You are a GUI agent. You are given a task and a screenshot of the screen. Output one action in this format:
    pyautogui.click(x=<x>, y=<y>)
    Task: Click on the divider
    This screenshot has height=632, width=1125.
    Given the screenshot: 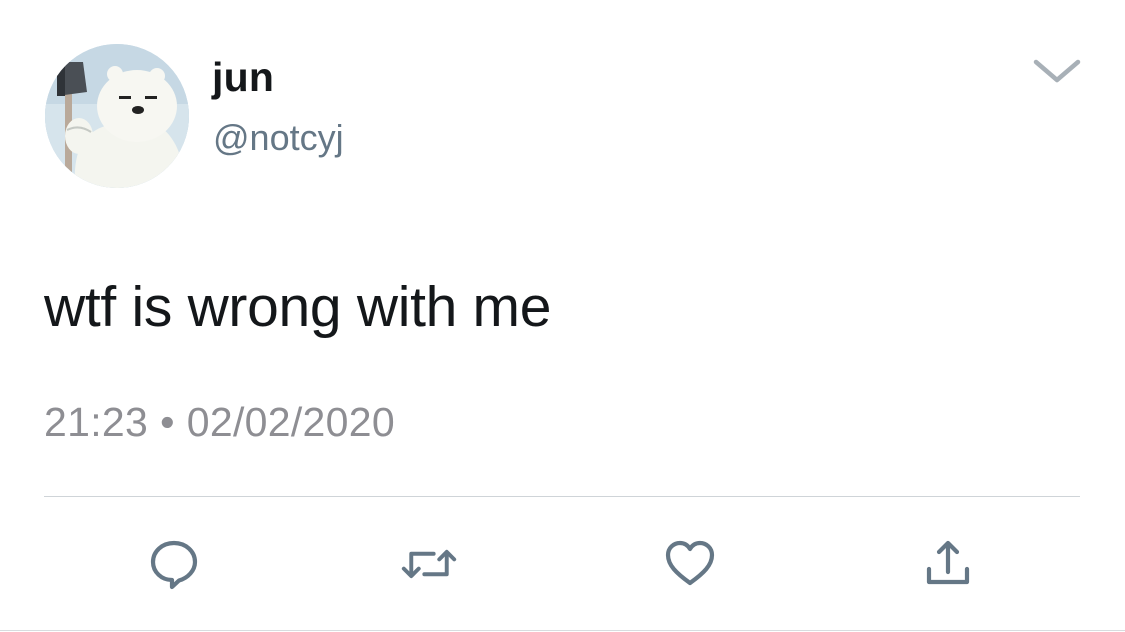 What is the action you would take?
    pyautogui.click(x=562, y=496)
    